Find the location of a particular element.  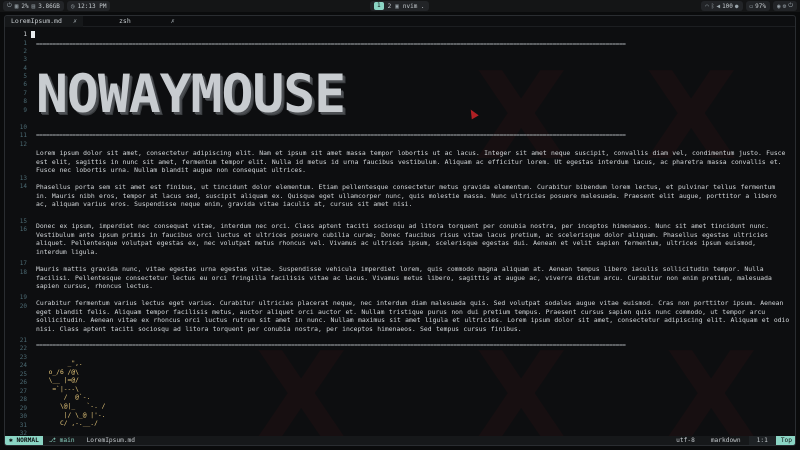

active-window-title: nvim . is located at coordinates (413, 6).